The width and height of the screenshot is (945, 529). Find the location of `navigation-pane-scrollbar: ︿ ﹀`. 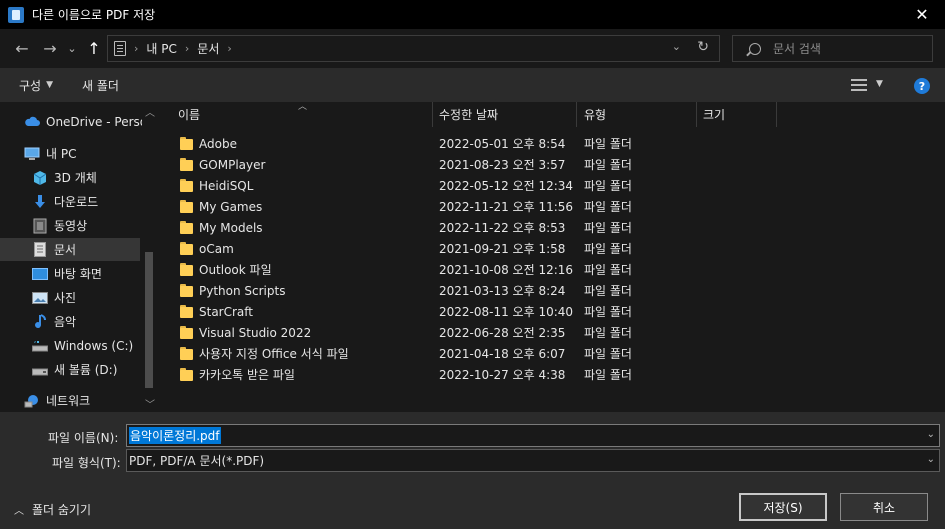

navigation-pane-scrollbar: ︿ ﹀ is located at coordinates (149, 257).